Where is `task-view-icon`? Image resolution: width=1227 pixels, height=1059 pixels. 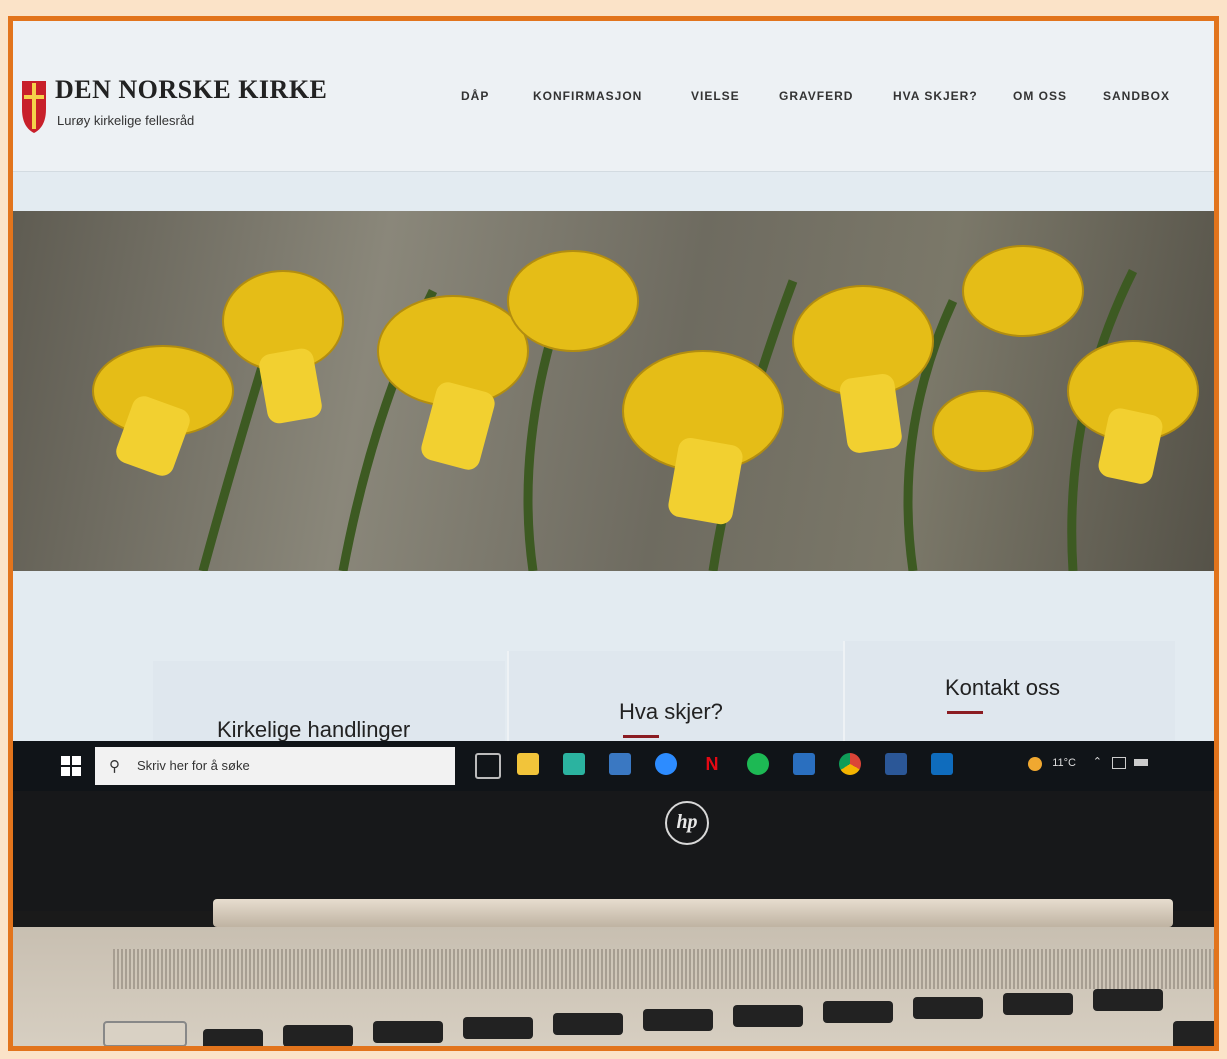 task-view-icon is located at coordinates (488, 766).